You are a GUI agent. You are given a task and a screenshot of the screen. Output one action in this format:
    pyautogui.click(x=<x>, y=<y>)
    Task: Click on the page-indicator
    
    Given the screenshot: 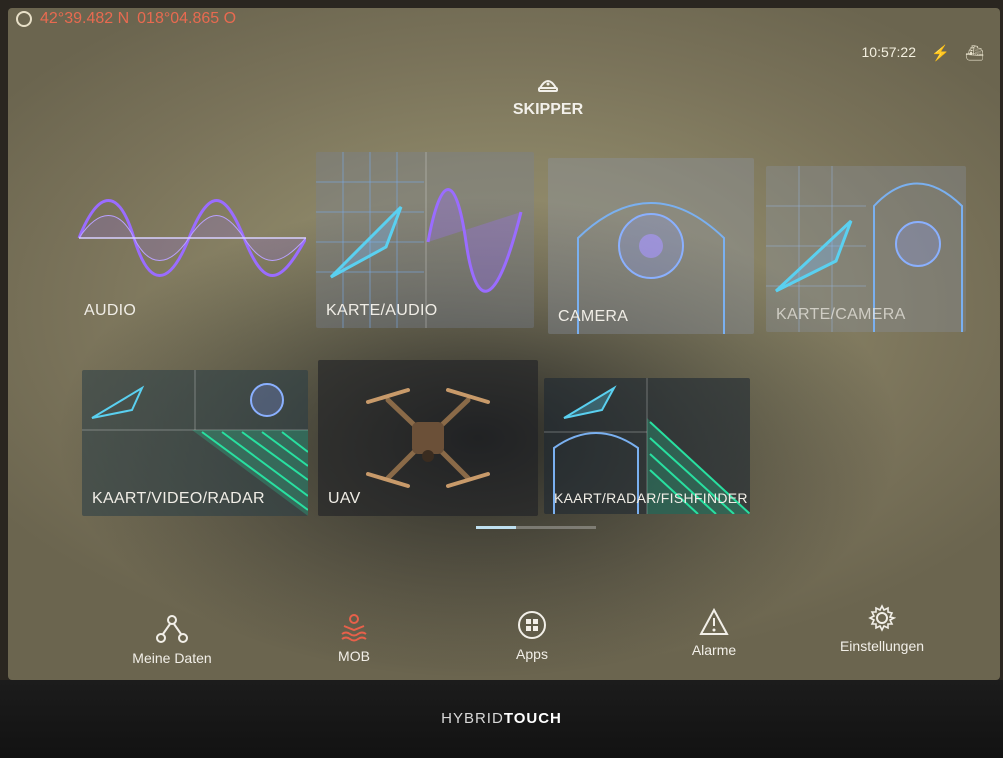 What is the action you would take?
    pyautogui.click(x=536, y=527)
    